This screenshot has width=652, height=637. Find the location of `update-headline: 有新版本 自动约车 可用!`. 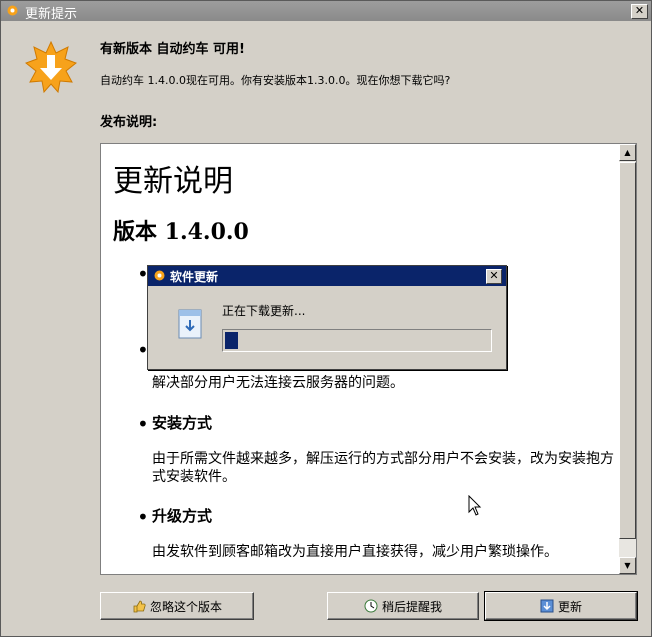

update-headline: 有新版本 自动约车 可用! is located at coordinates (172, 49).